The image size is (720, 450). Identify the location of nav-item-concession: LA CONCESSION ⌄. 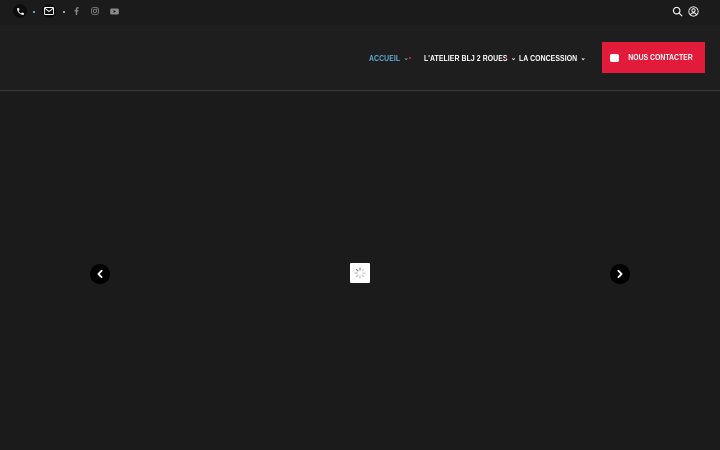
(552, 58).